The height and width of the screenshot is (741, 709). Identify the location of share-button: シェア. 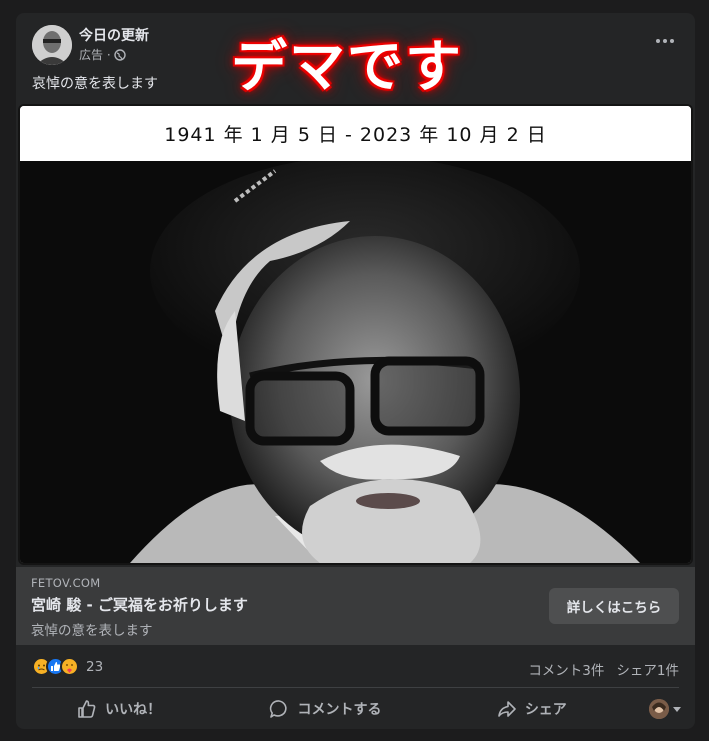
(532, 709).